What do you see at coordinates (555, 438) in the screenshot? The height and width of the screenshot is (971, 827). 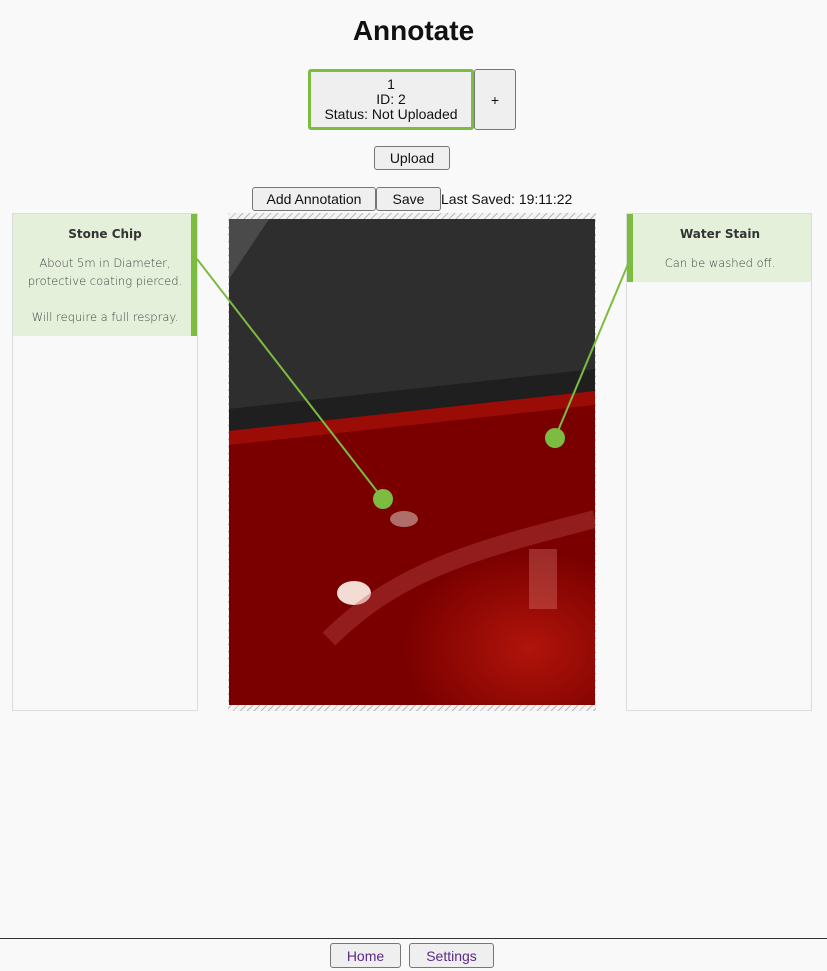 I see `annotation-marker-water-stain` at bounding box center [555, 438].